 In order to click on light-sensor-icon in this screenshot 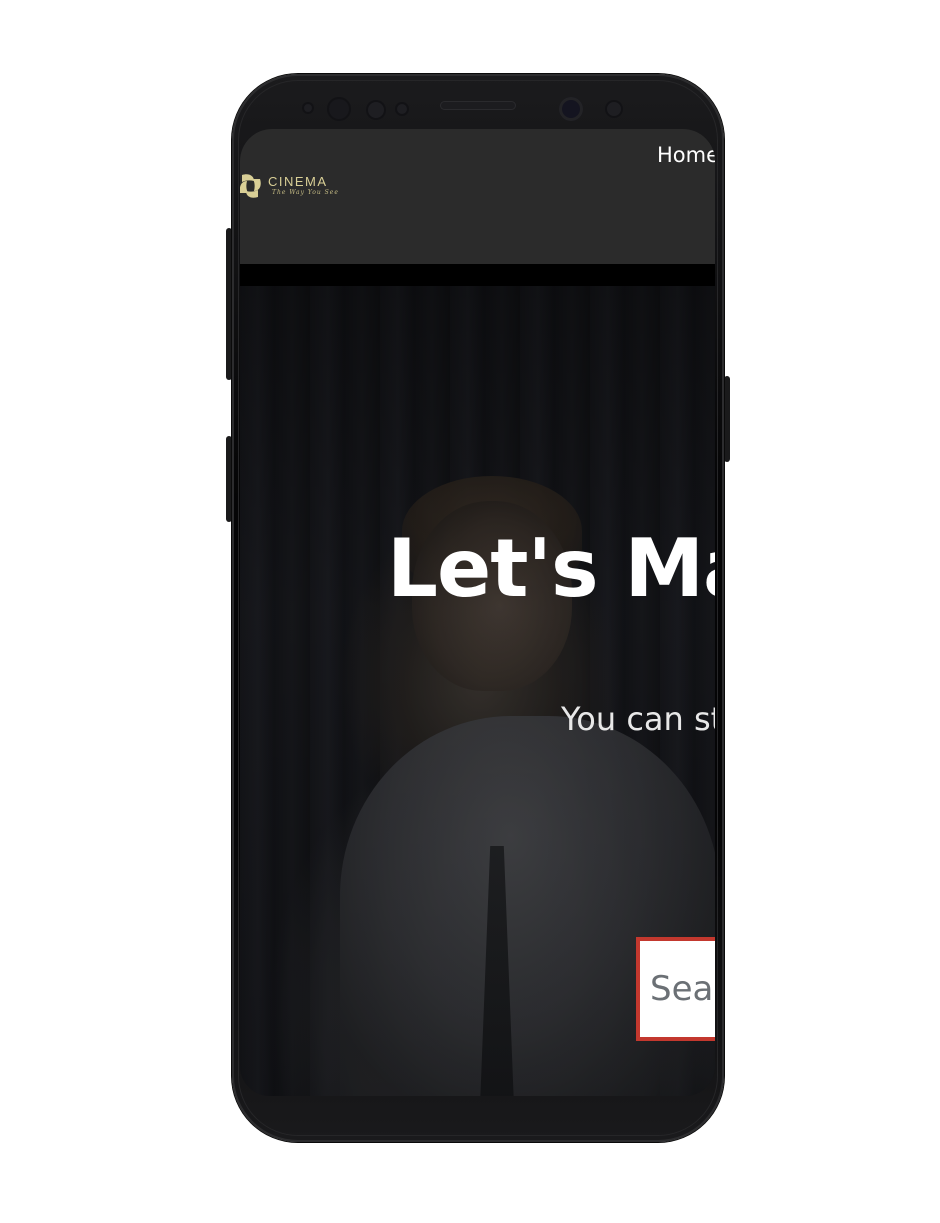, I will do `click(376, 110)`.